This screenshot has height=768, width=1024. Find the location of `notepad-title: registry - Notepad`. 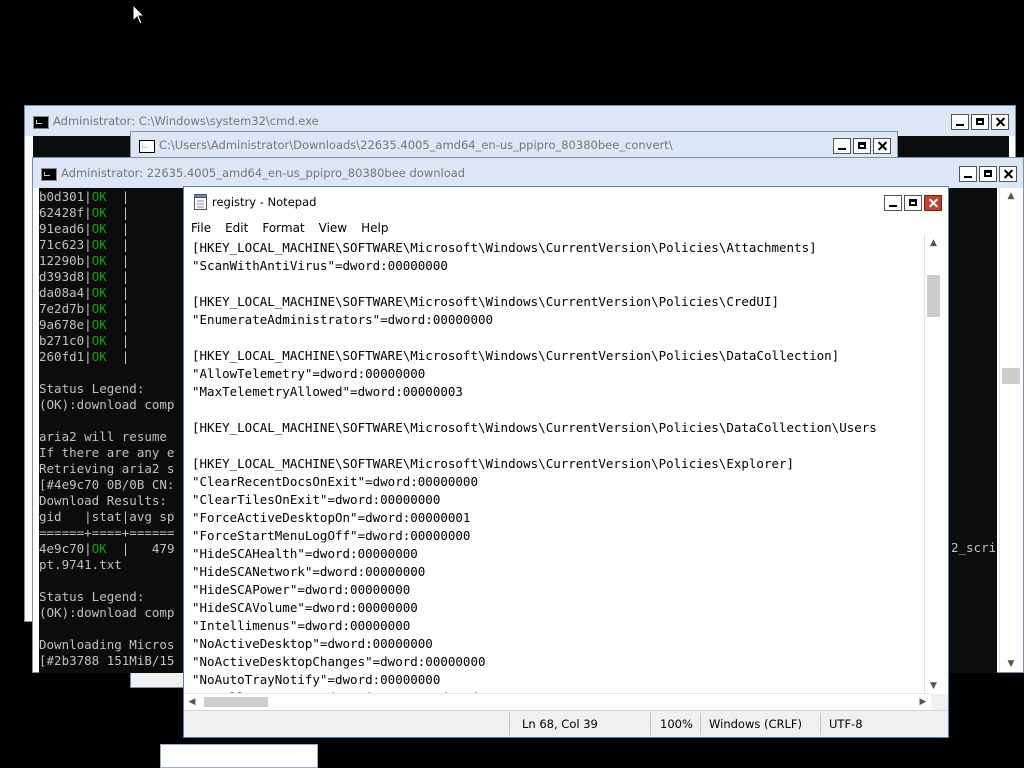

notepad-title: registry - Notepad is located at coordinates (264, 202).